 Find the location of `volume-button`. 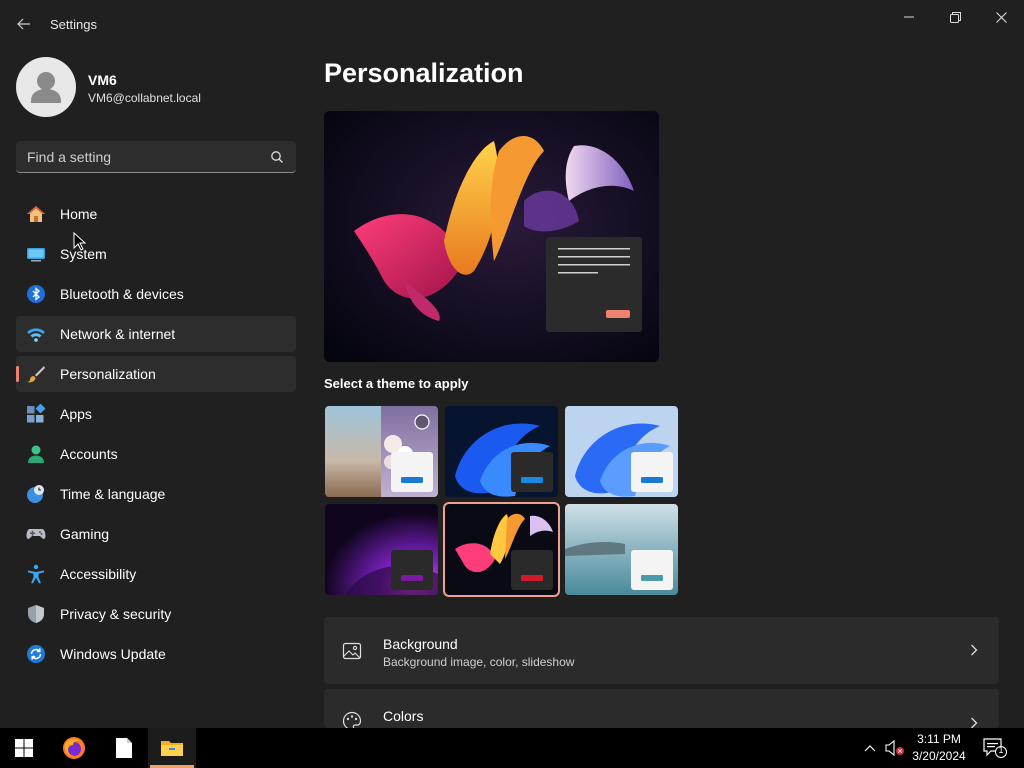

volume-button is located at coordinates (895, 748).